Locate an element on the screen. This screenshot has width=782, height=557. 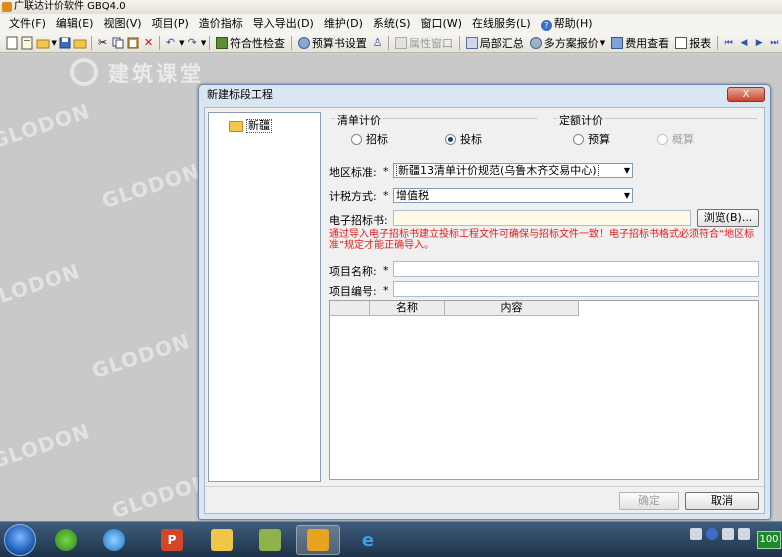
cost-view-button: 费用查看 is located at coordinates (640, 43).